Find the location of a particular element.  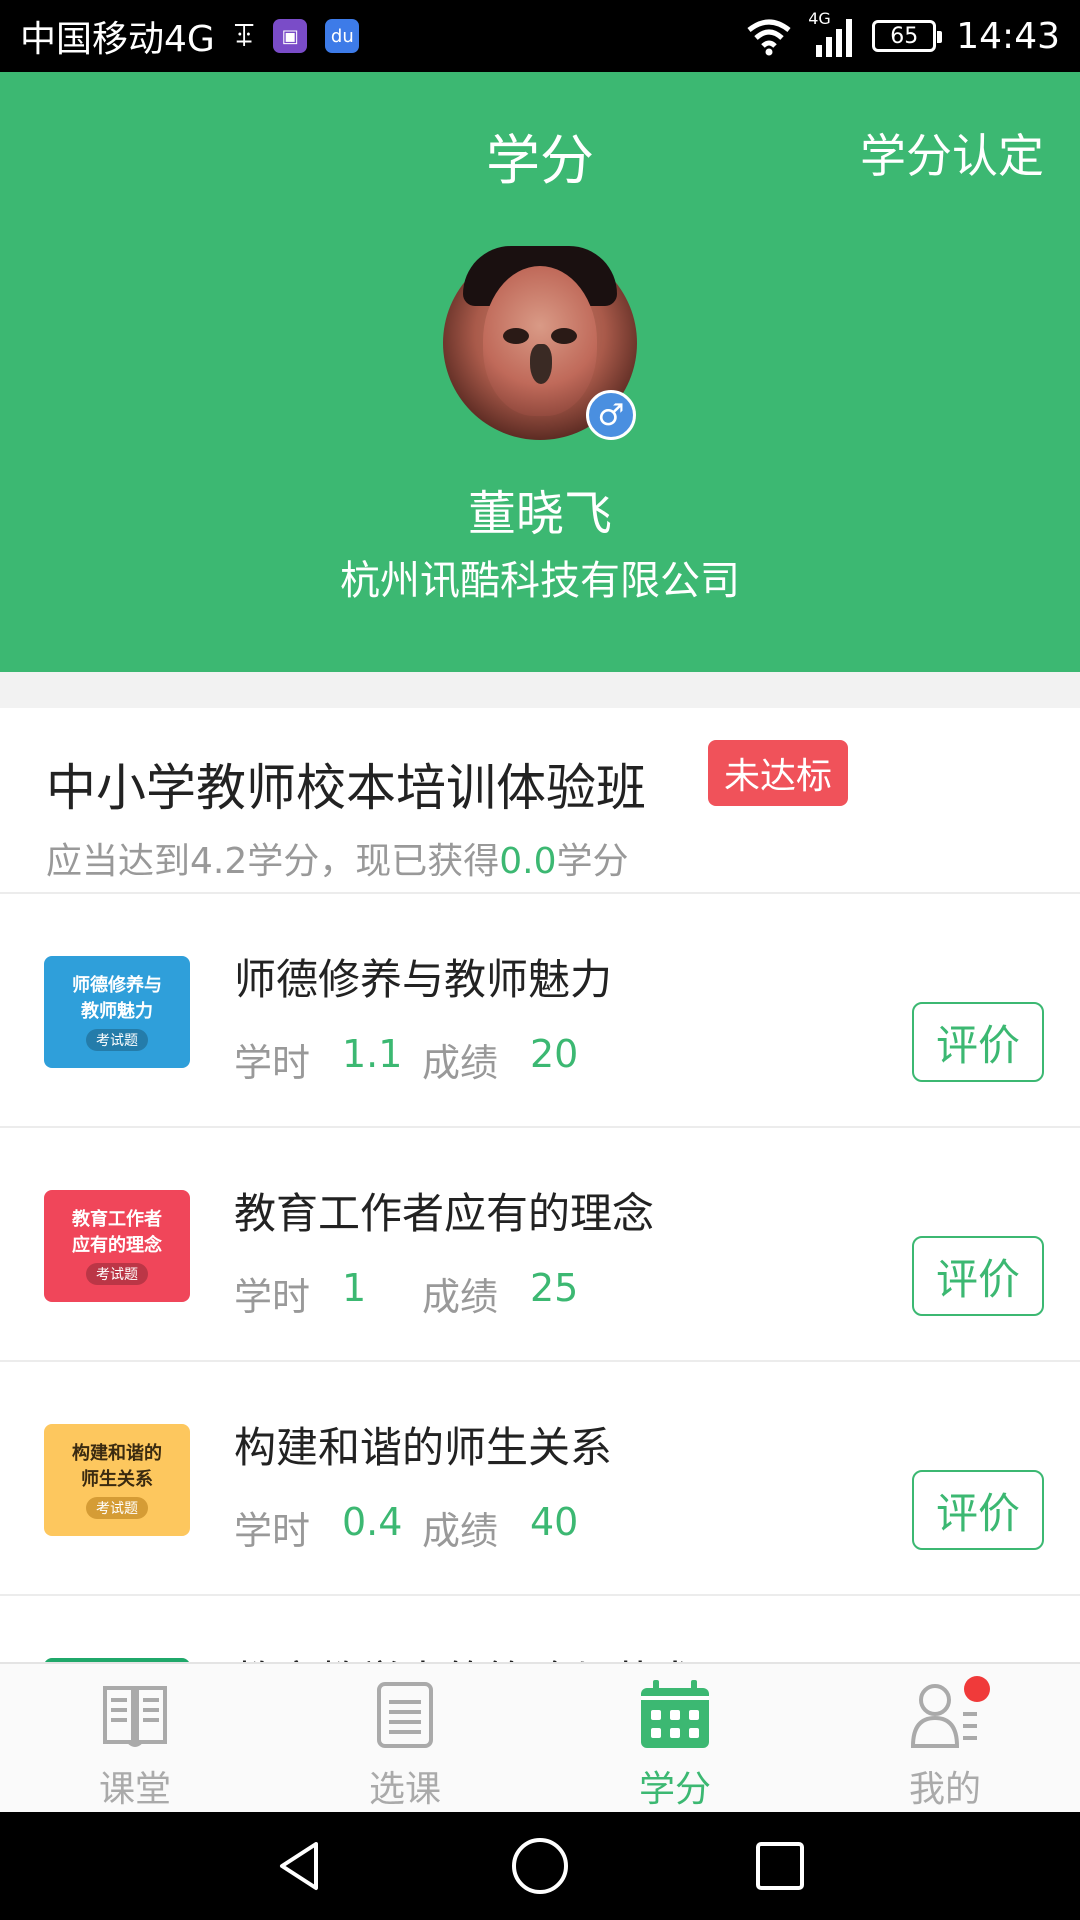

tab-mine: 我的 is located at coordinates (945, 1739).